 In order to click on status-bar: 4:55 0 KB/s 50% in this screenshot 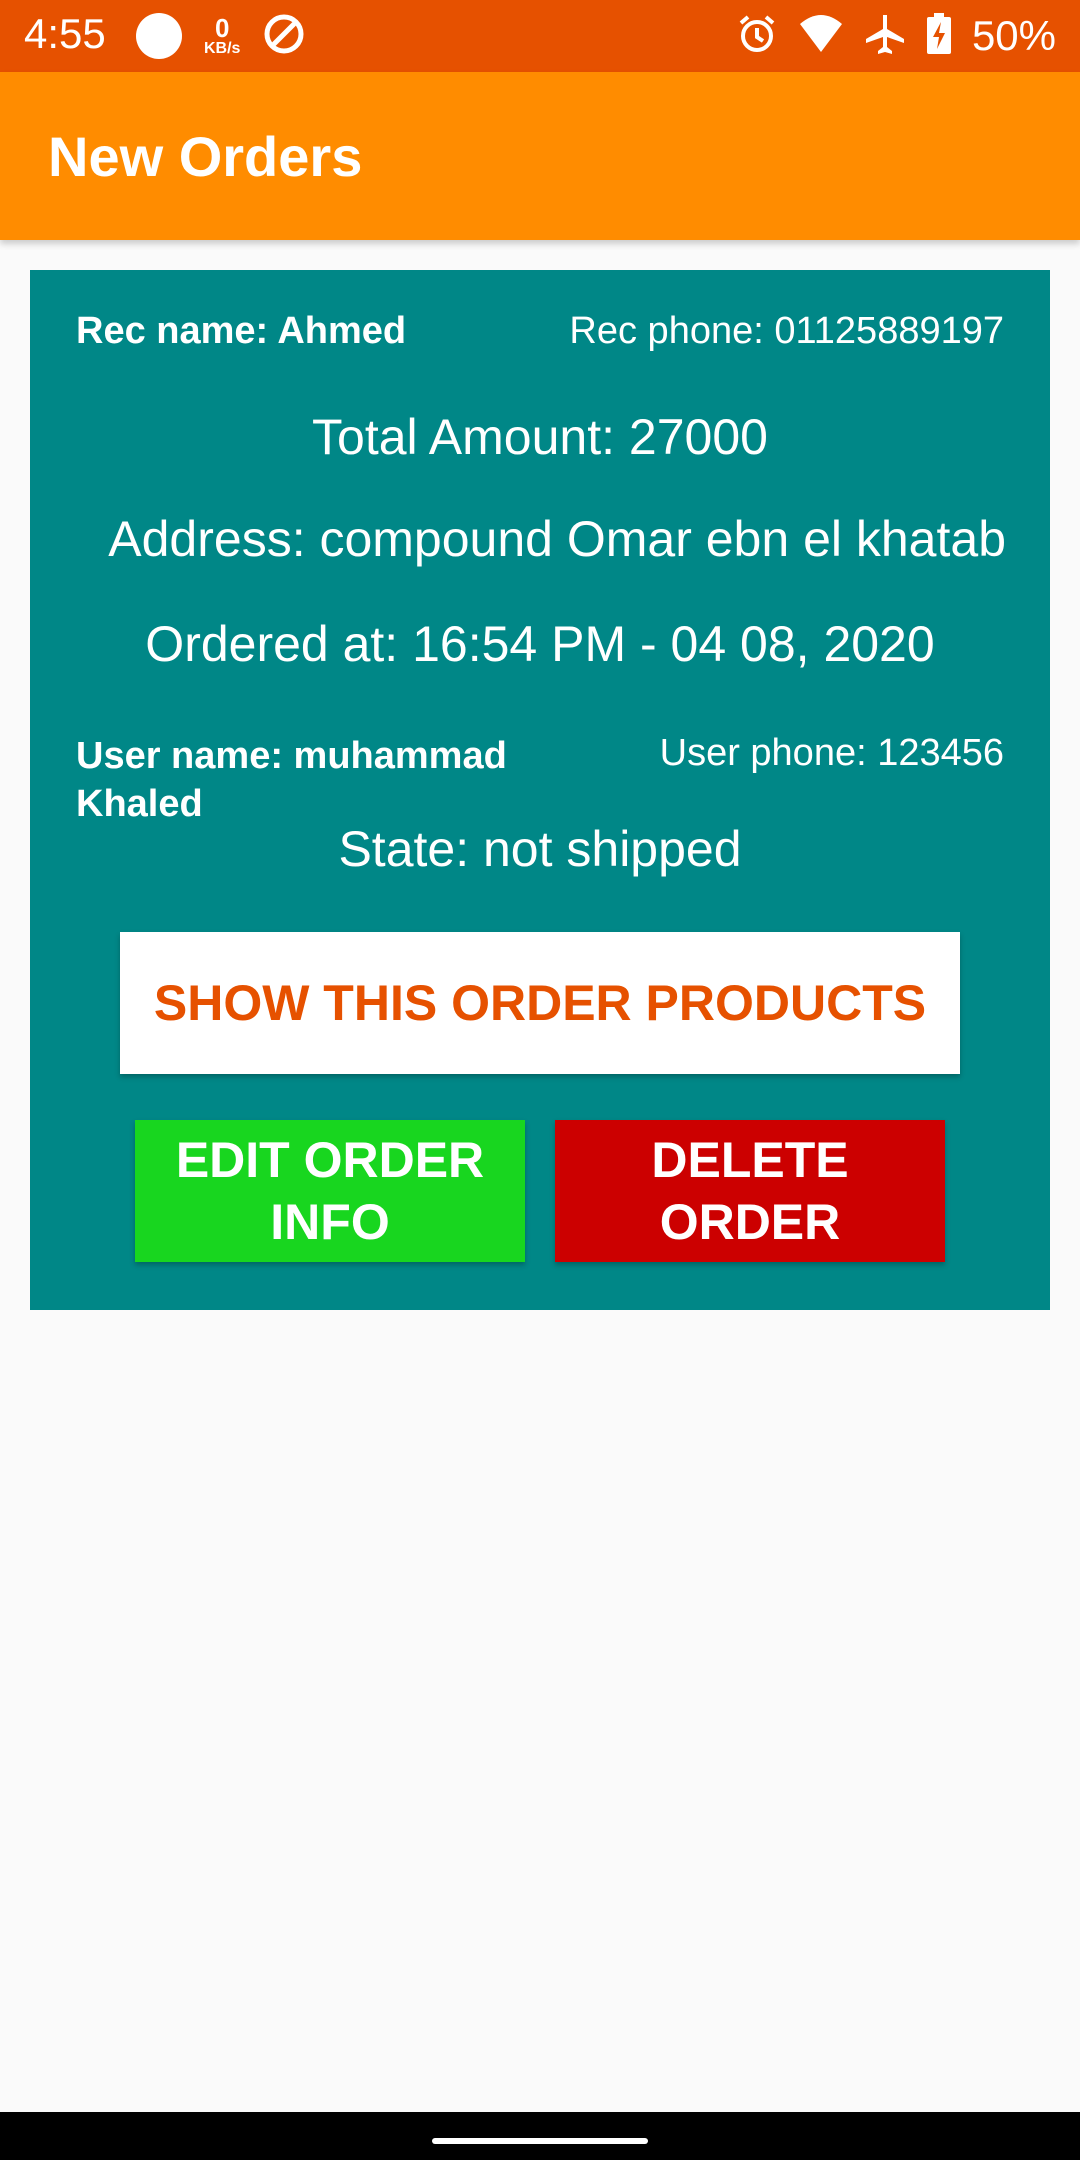, I will do `click(540, 36)`.